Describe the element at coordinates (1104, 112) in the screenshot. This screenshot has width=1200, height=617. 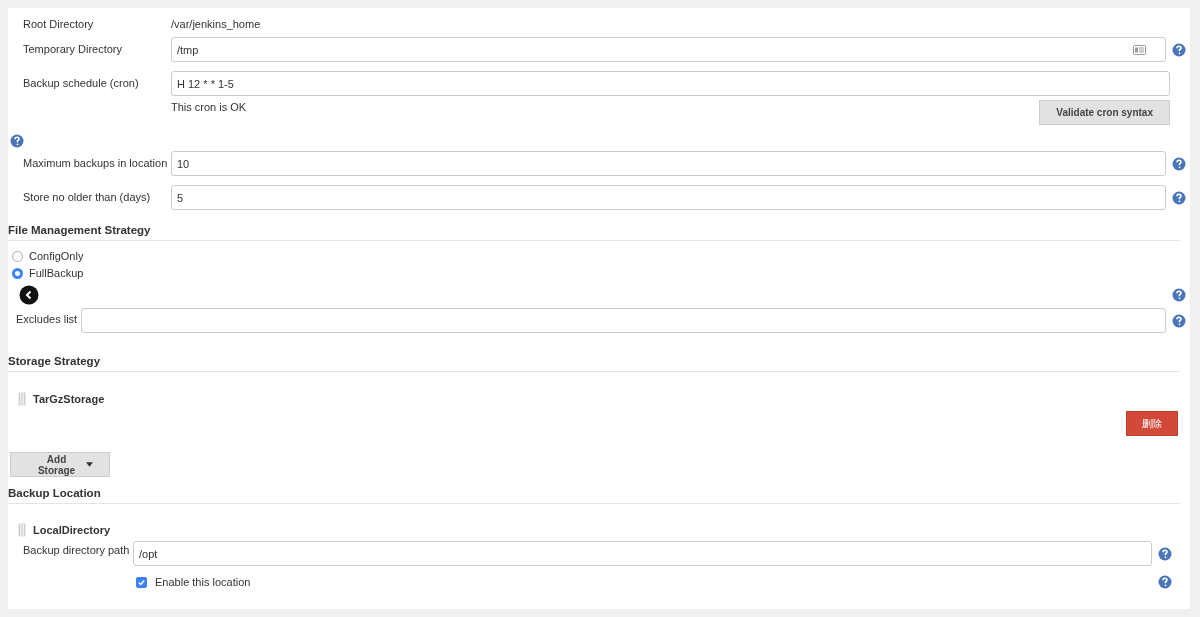
I see `validate-button: Validate cron syntax` at that location.